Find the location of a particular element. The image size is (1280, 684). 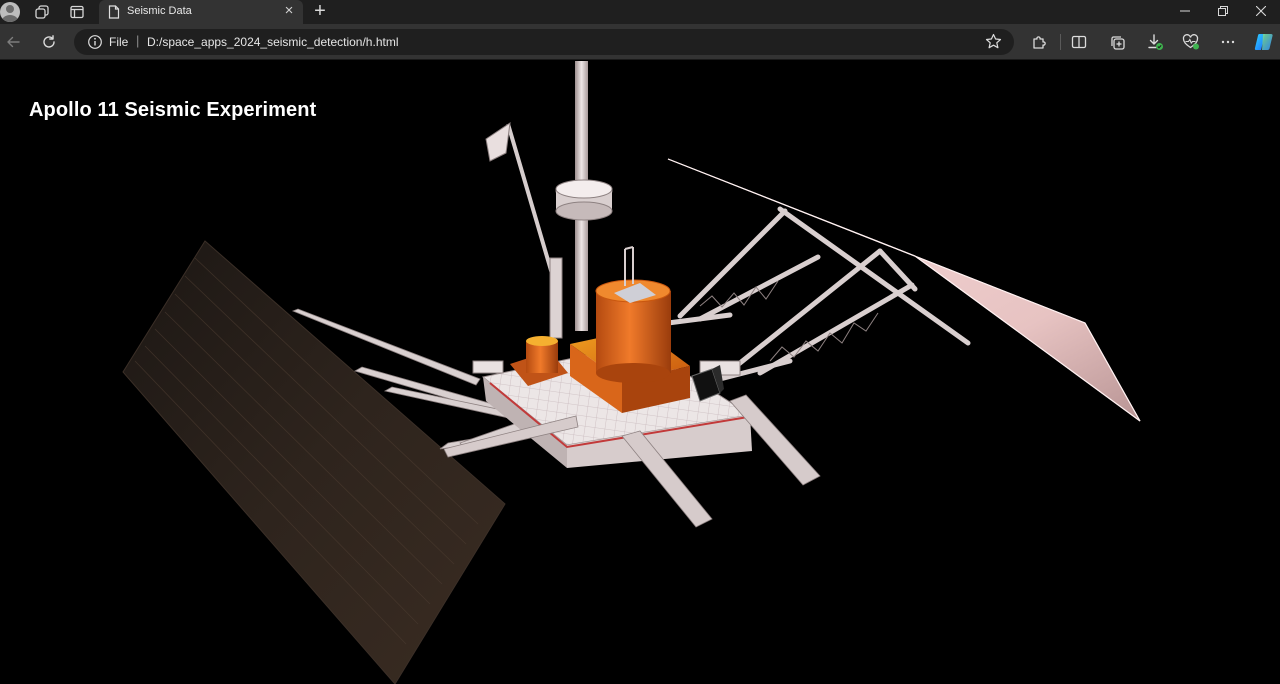

split-screen-icon is located at coordinates (1079, 42).